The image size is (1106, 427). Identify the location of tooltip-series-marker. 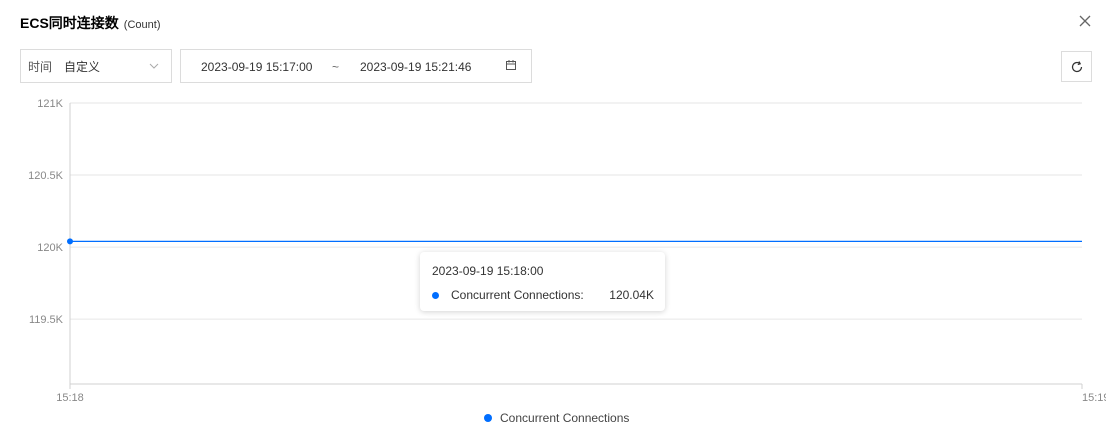
(435, 295).